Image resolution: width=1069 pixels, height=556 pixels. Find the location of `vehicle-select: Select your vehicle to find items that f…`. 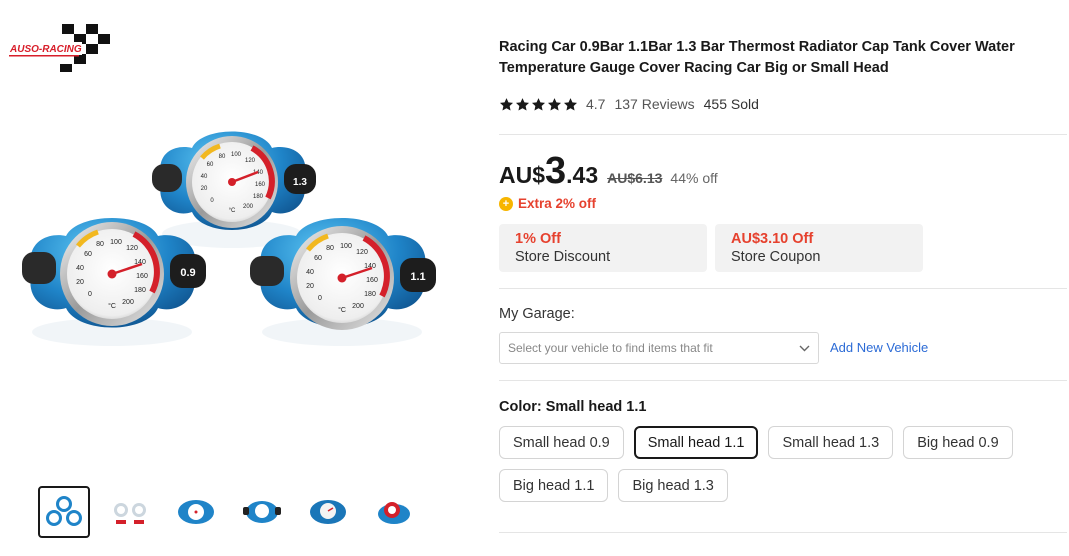

vehicle-select: Select your vehicle to find items that f… is located at coordinates (659, 348).